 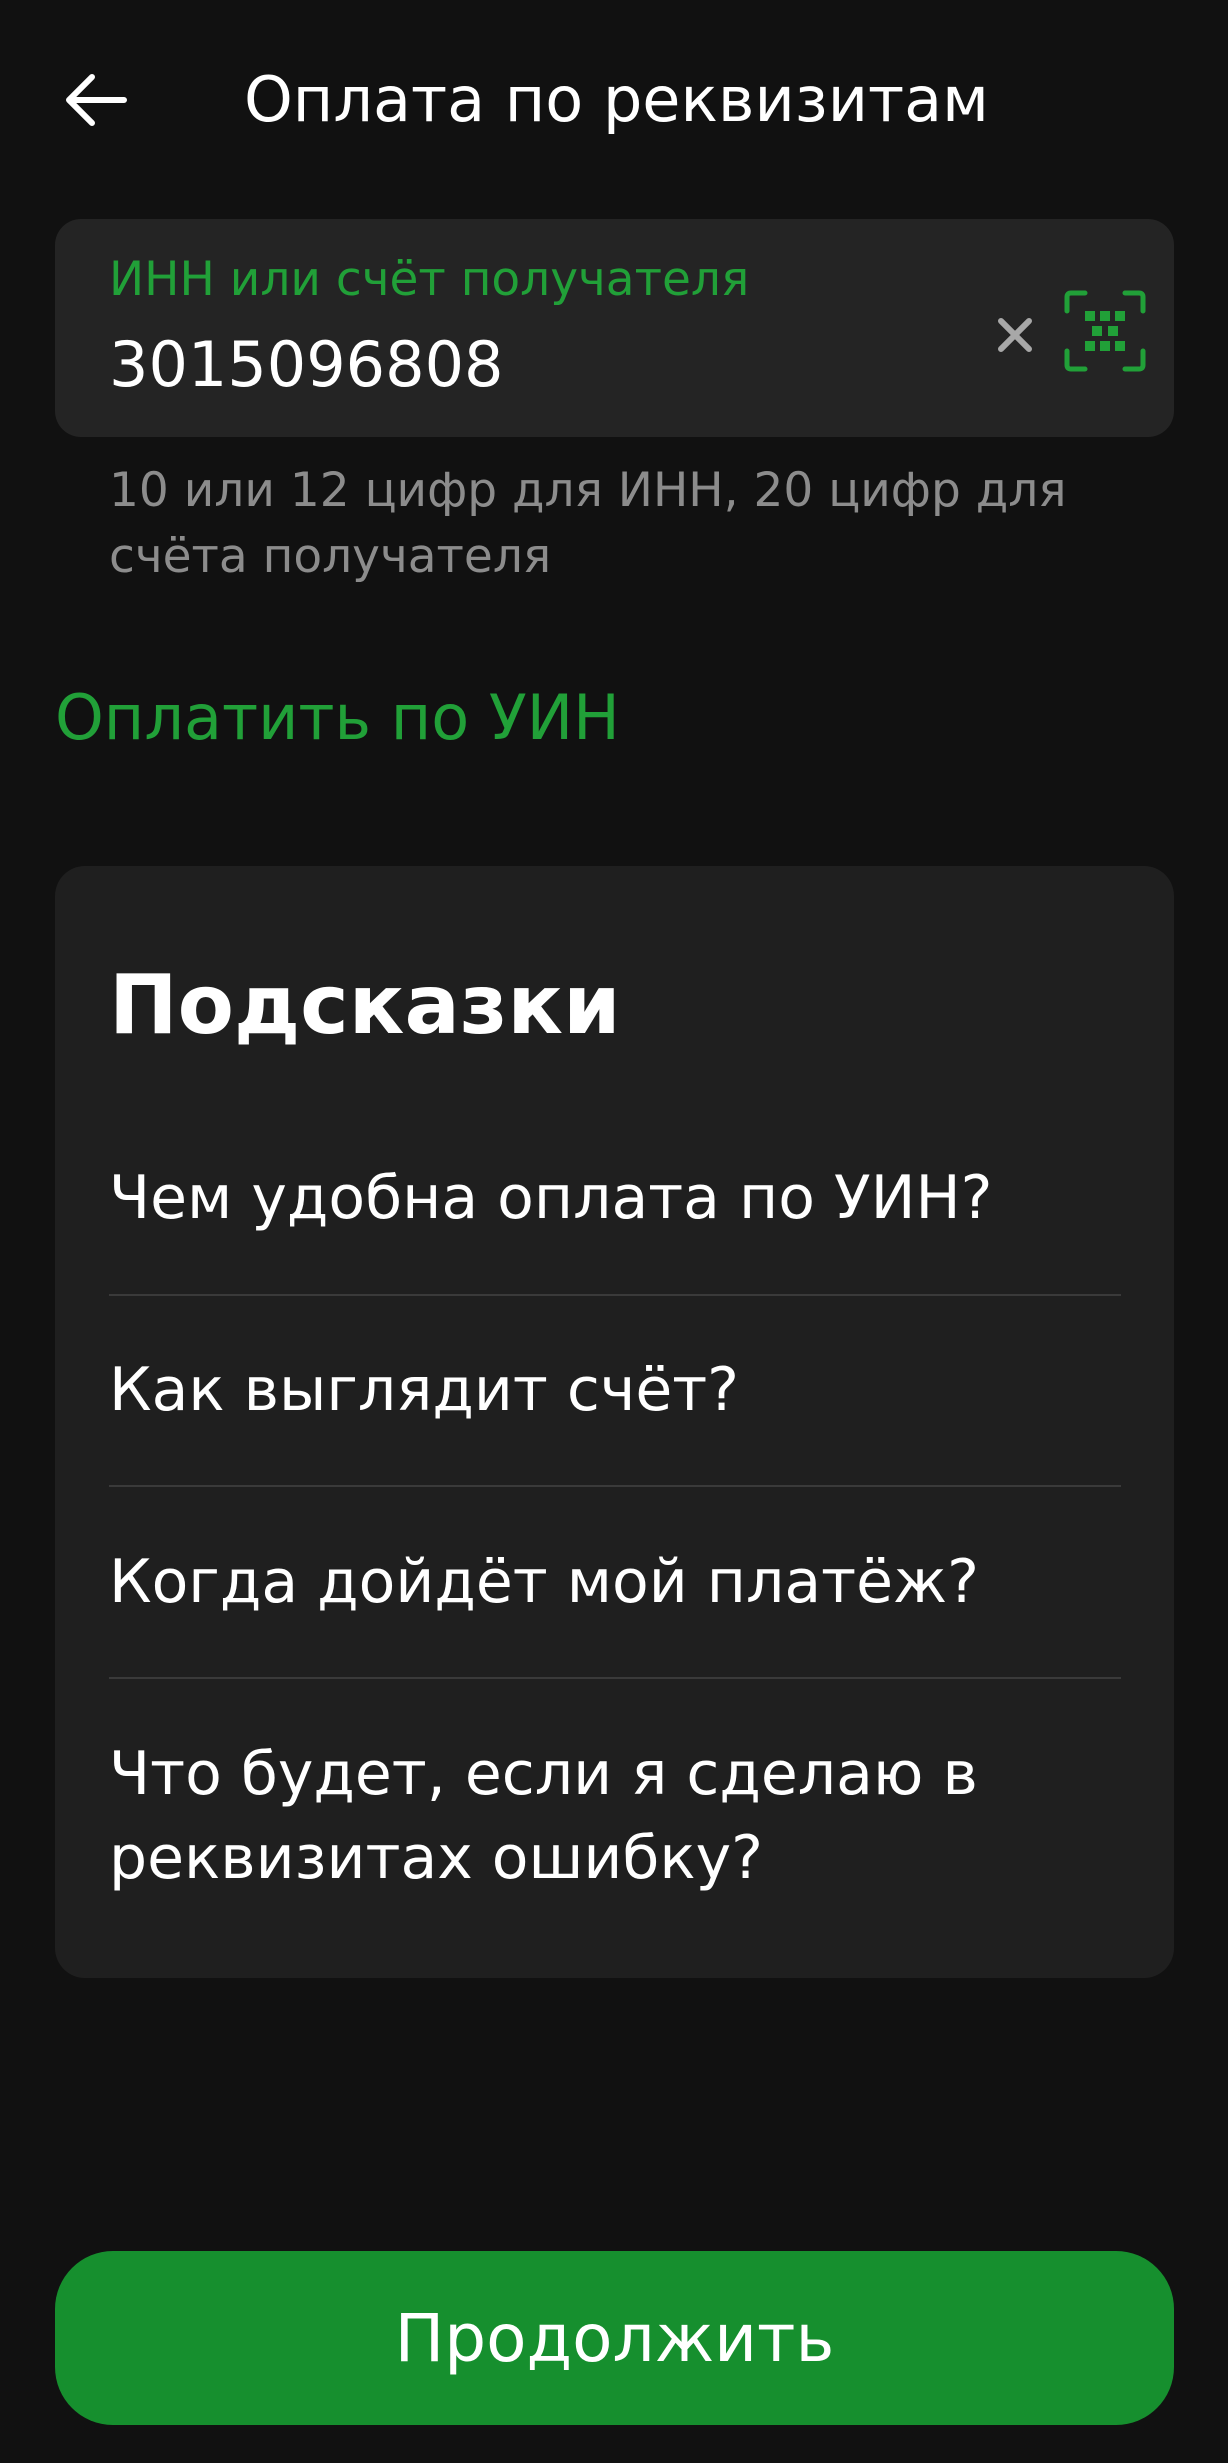 I want to click on clear-button, so click(x=1015, y=335).